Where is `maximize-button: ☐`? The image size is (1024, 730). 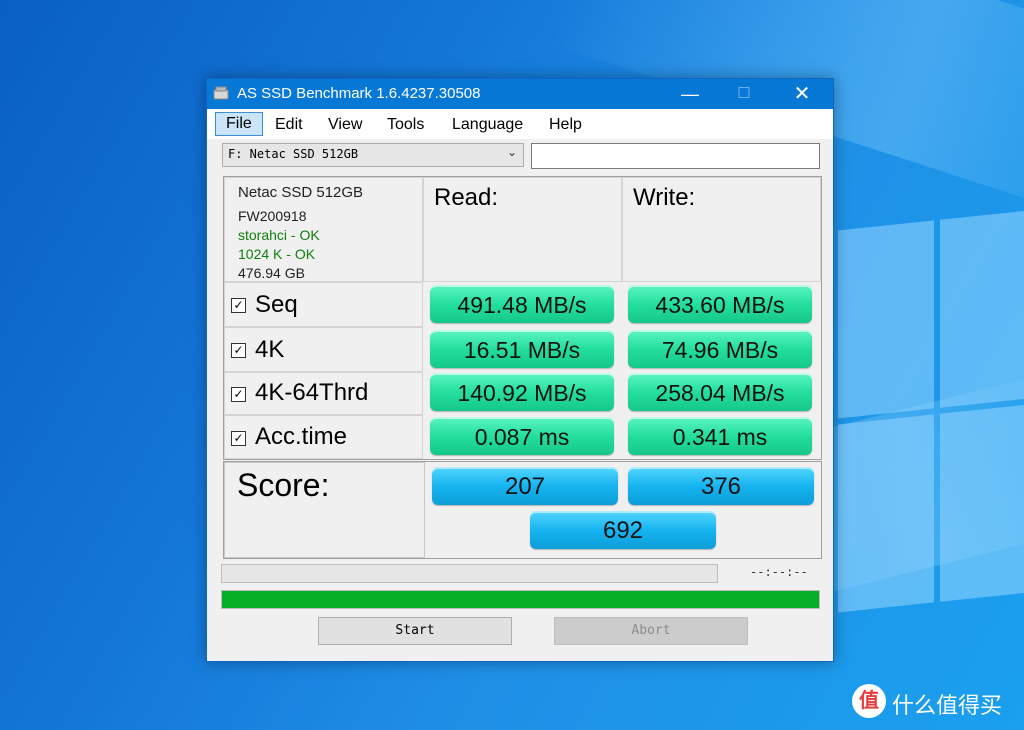 maximize-button: ☐ is located at coordinates (744, 94).